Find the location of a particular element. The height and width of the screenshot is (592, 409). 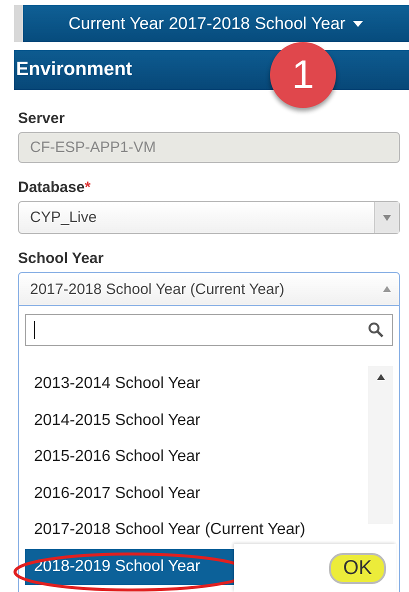

scrollbar is located at coordinates (380, 445).